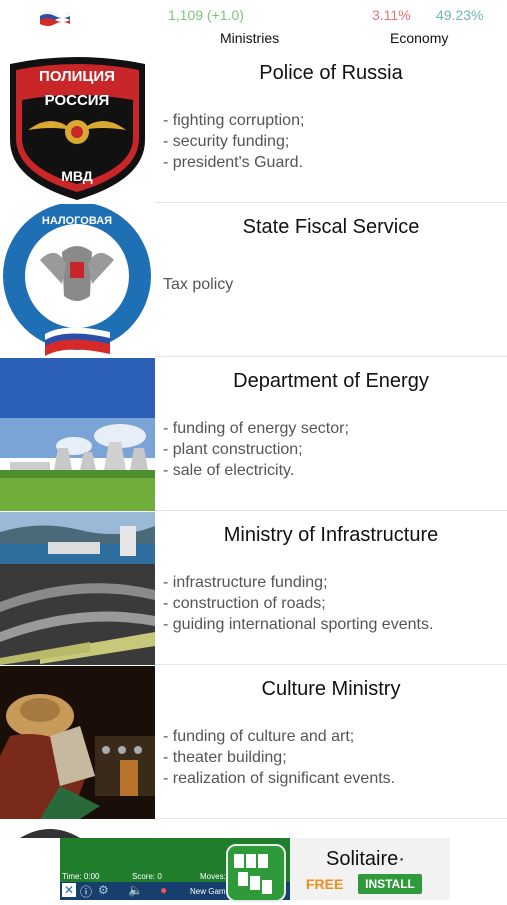 The width and height of the screenshot is (507, 905). Describe the element at coordinates (206, 15) in the screenshot. I see `ministries-value: 1,109 (+1.0)` at that location.